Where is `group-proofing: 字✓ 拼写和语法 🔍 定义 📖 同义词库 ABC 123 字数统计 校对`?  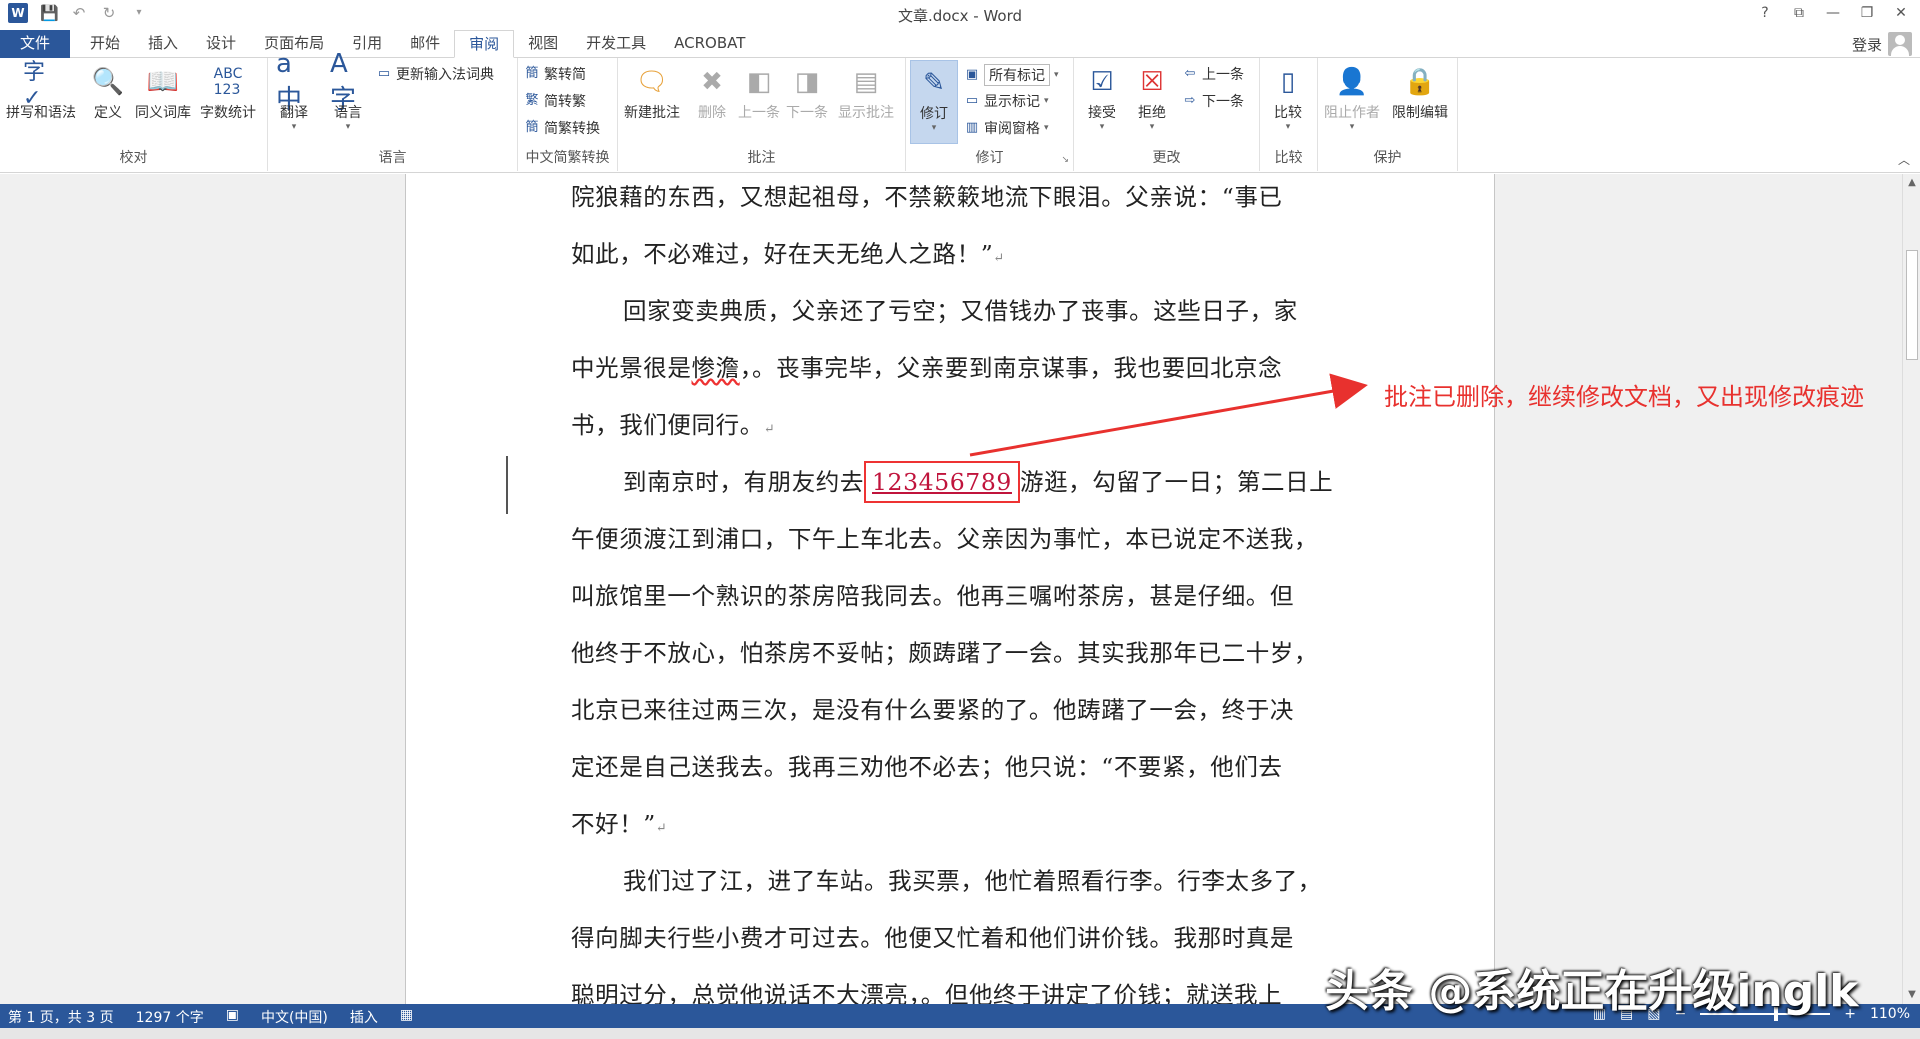
group-proofing: 字✓ 拼写和语法 🔍 定义 📖 同义词库 ABC 123 字数统计 校对 is located at coordinates (134, 114).